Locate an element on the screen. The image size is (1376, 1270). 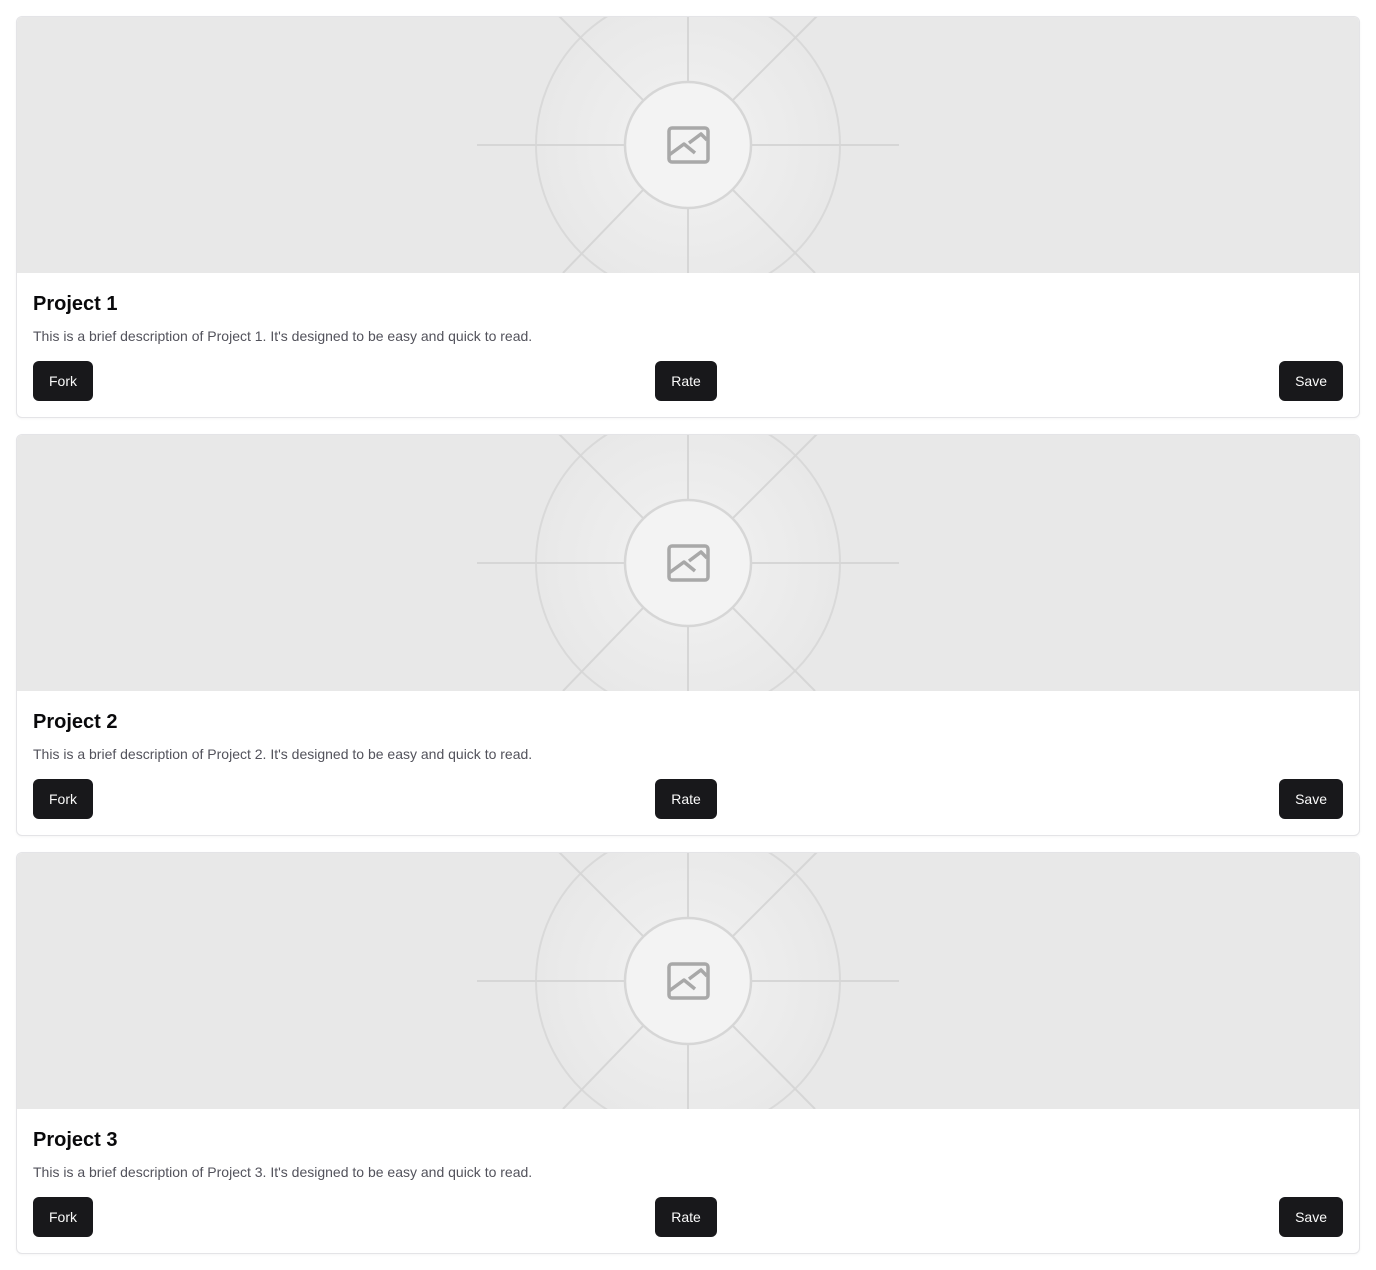
project-title: Project 1 is located at coordinates (75, 304).